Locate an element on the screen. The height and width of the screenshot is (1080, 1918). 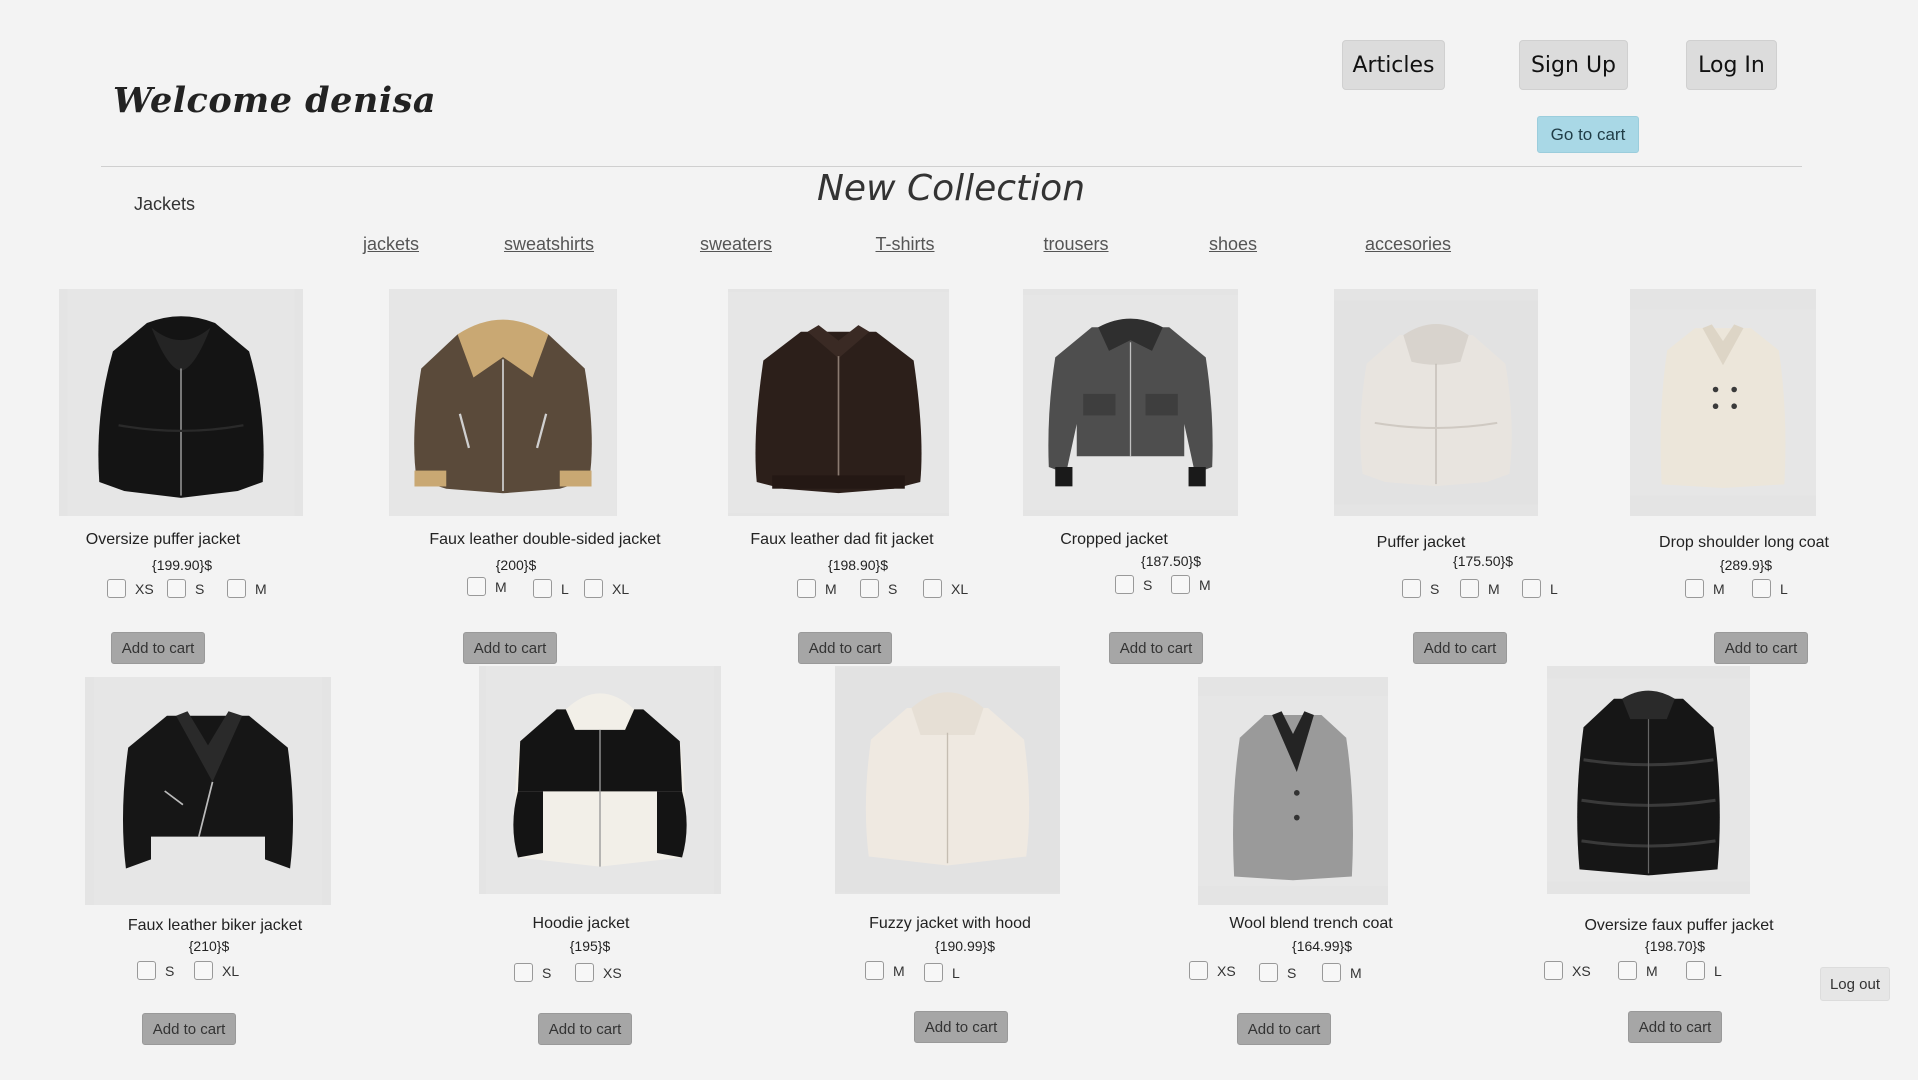
go-to-cart-button: Go to cart is located at coordinates (1588, 134).